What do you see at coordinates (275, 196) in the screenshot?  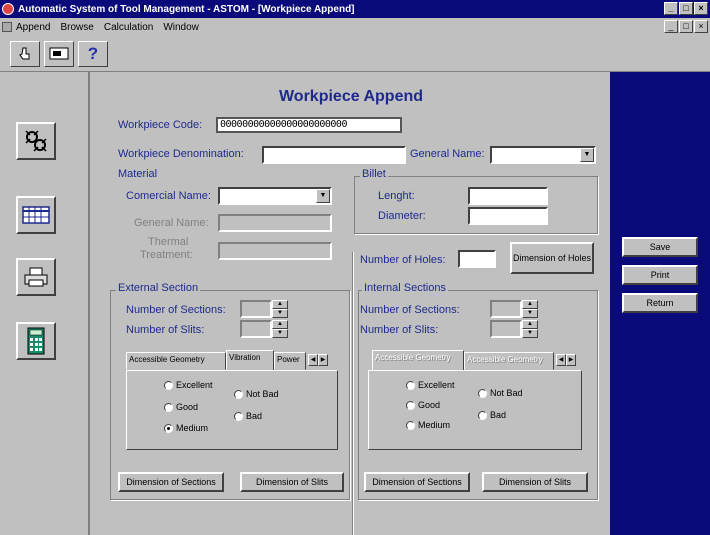 I see `comercial-name-combo: ▼` at bounding box center [275, 196].